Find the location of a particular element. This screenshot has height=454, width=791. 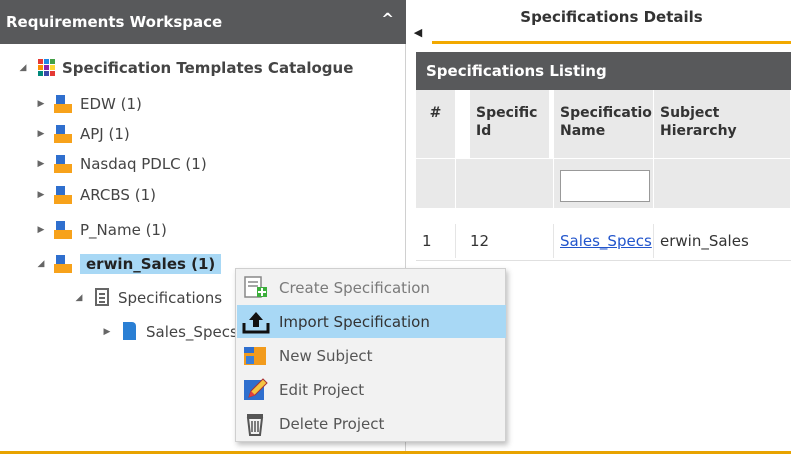

tree-item-project: ▶ EDW (1) is located at coordinates (88, 104).